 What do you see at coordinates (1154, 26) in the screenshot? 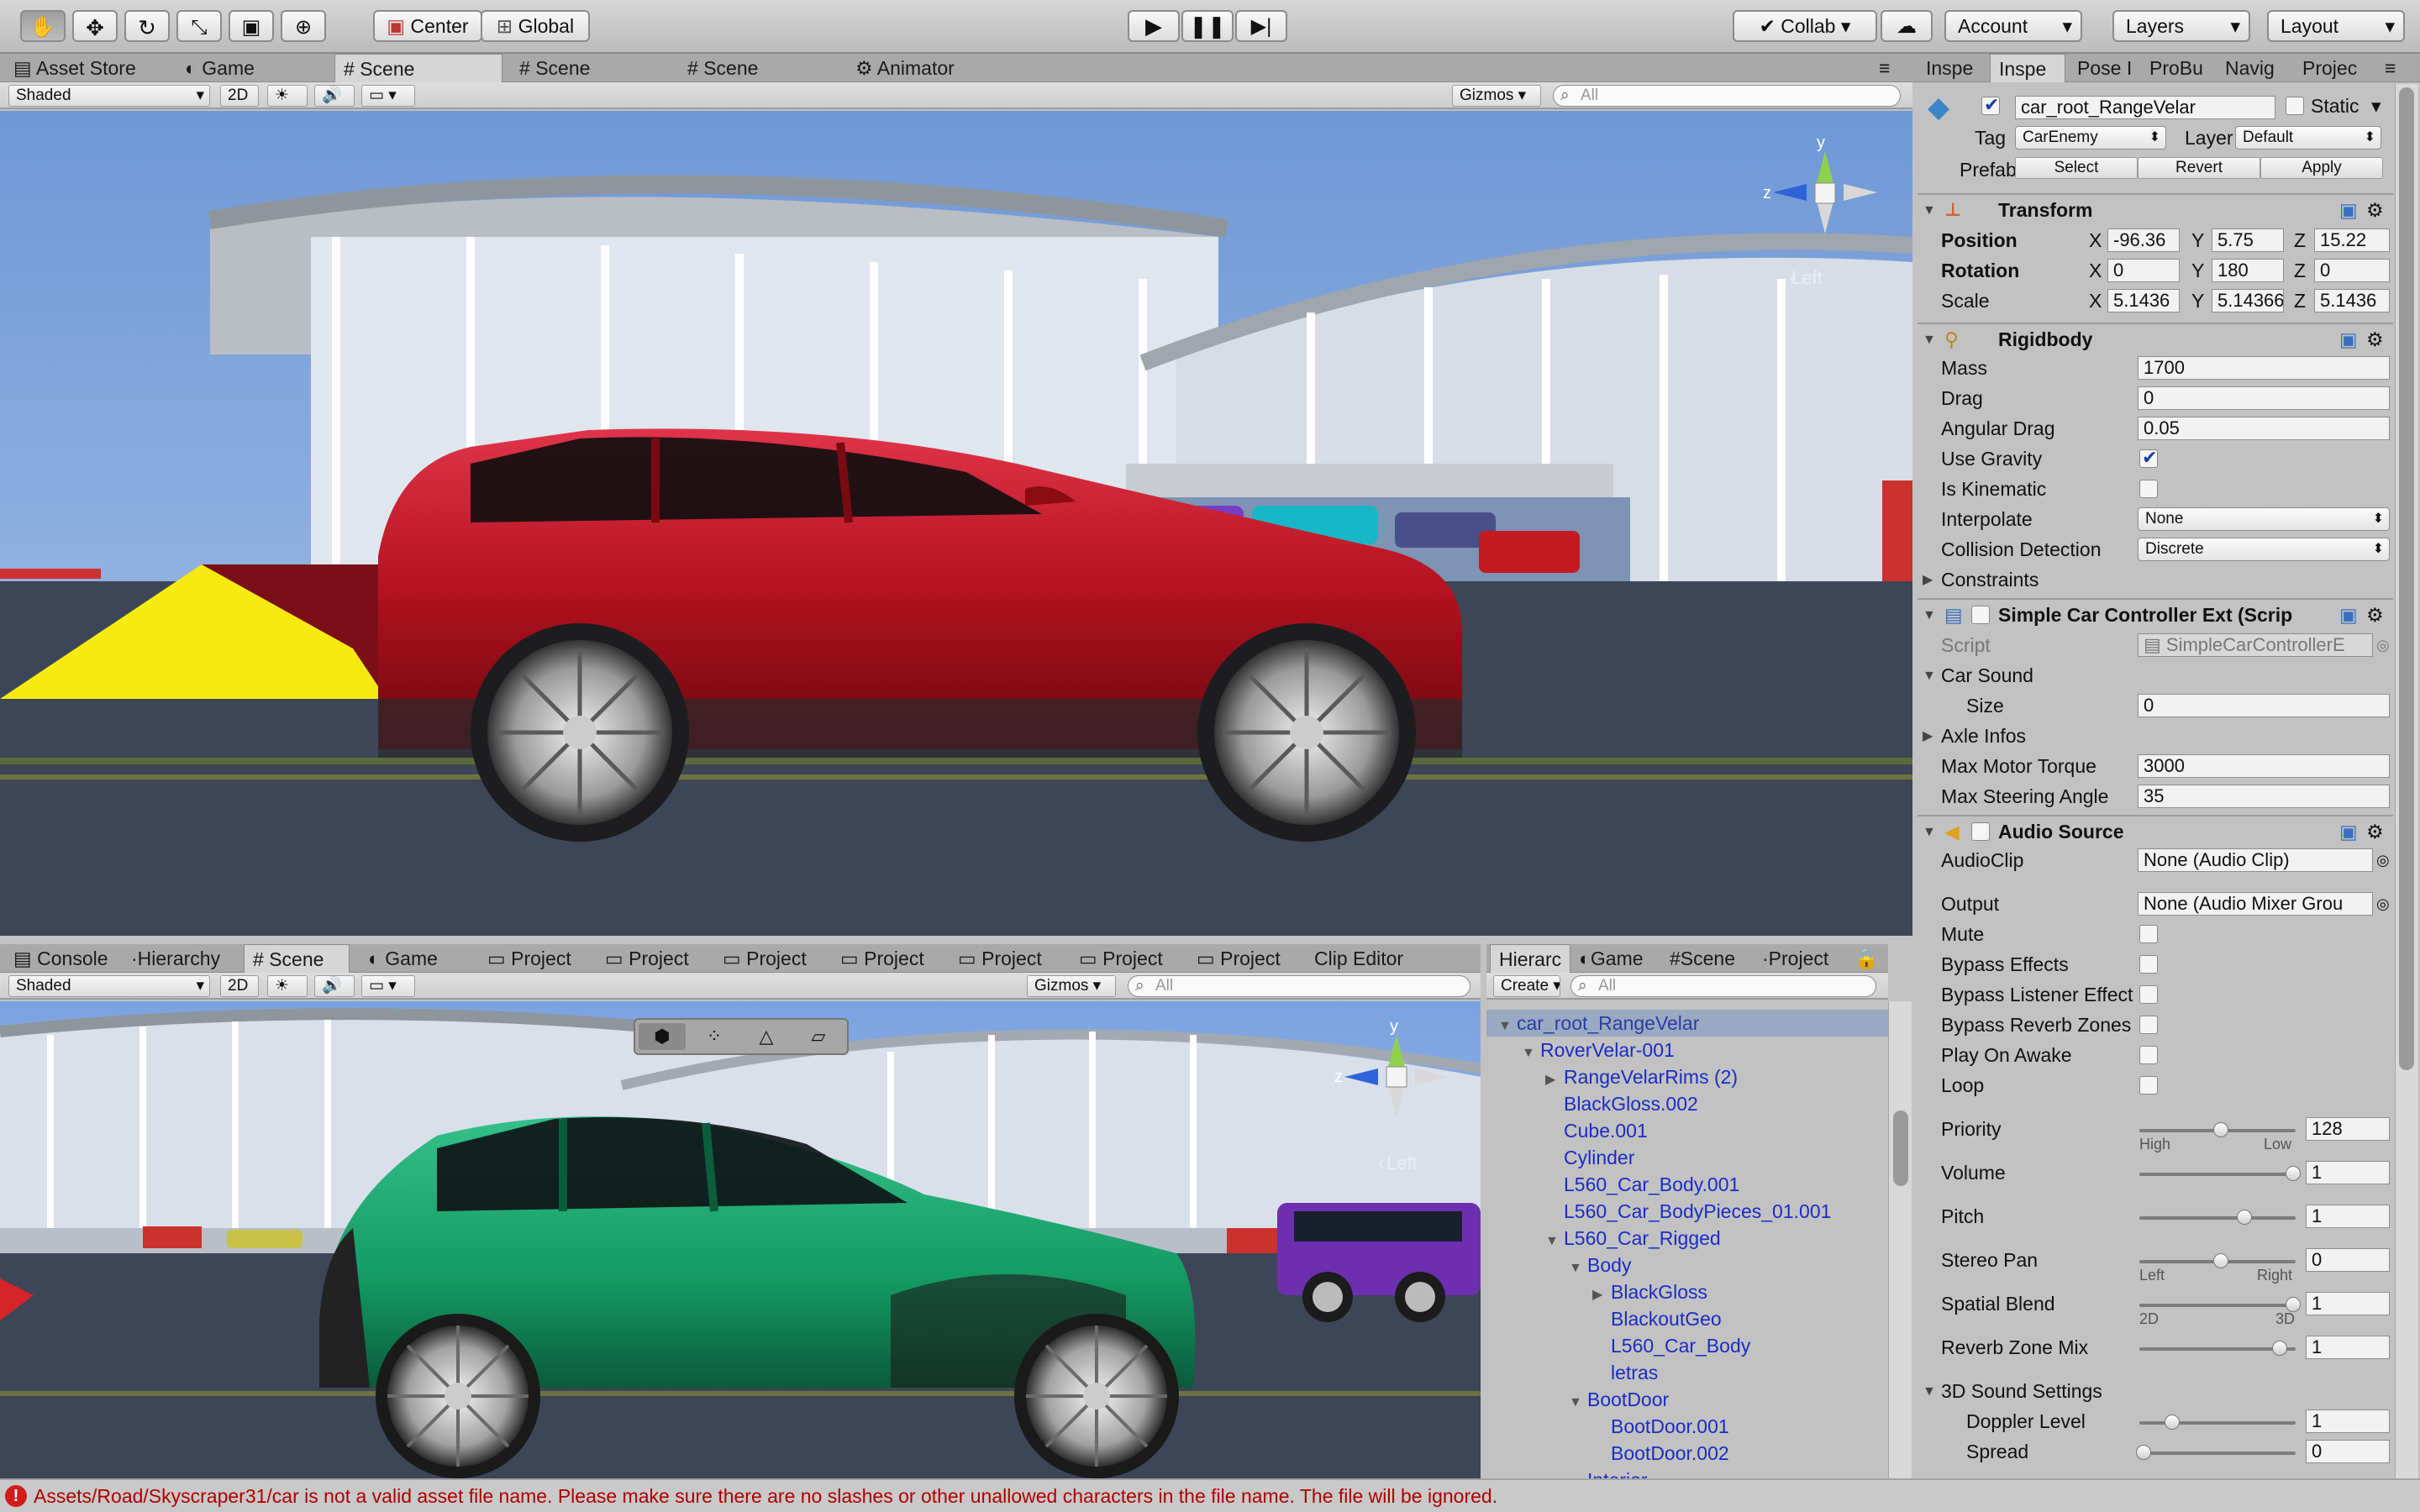
I see `play-button: ▶` at bounding box center [1154, 26].